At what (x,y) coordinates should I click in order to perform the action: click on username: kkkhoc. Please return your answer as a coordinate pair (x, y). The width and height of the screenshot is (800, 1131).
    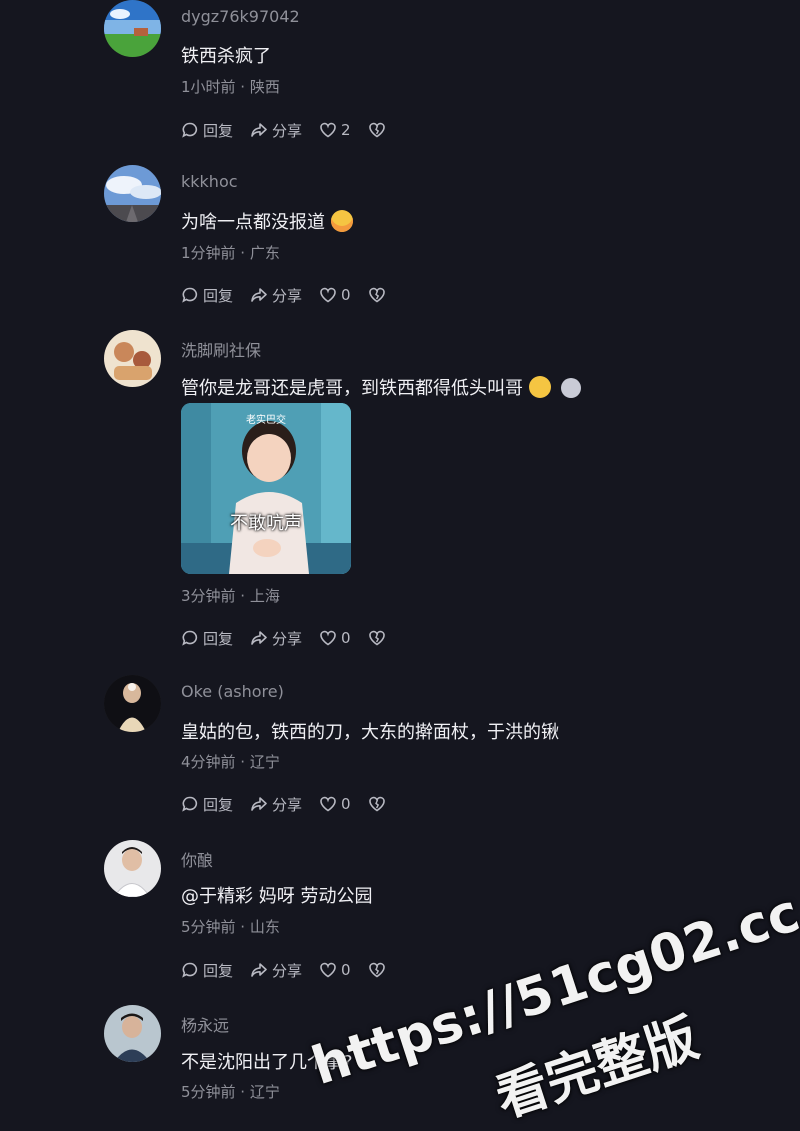
    Looking at the image, I should click on (209, 181).